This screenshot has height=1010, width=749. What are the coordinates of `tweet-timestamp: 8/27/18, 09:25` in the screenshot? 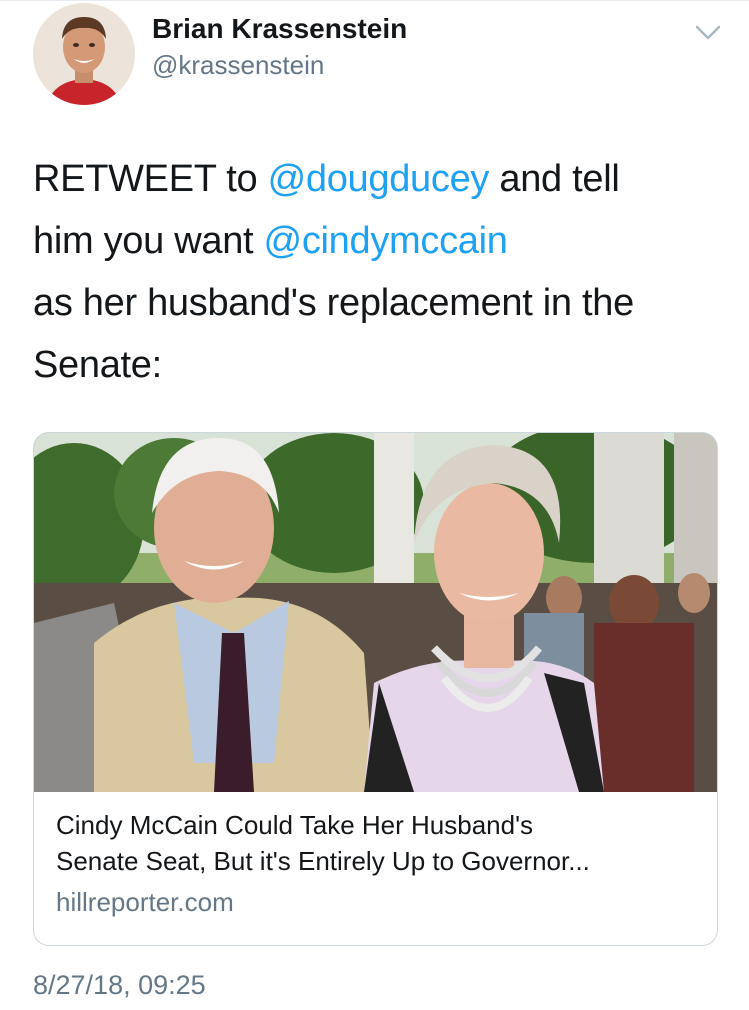 It's located at (119, 985).